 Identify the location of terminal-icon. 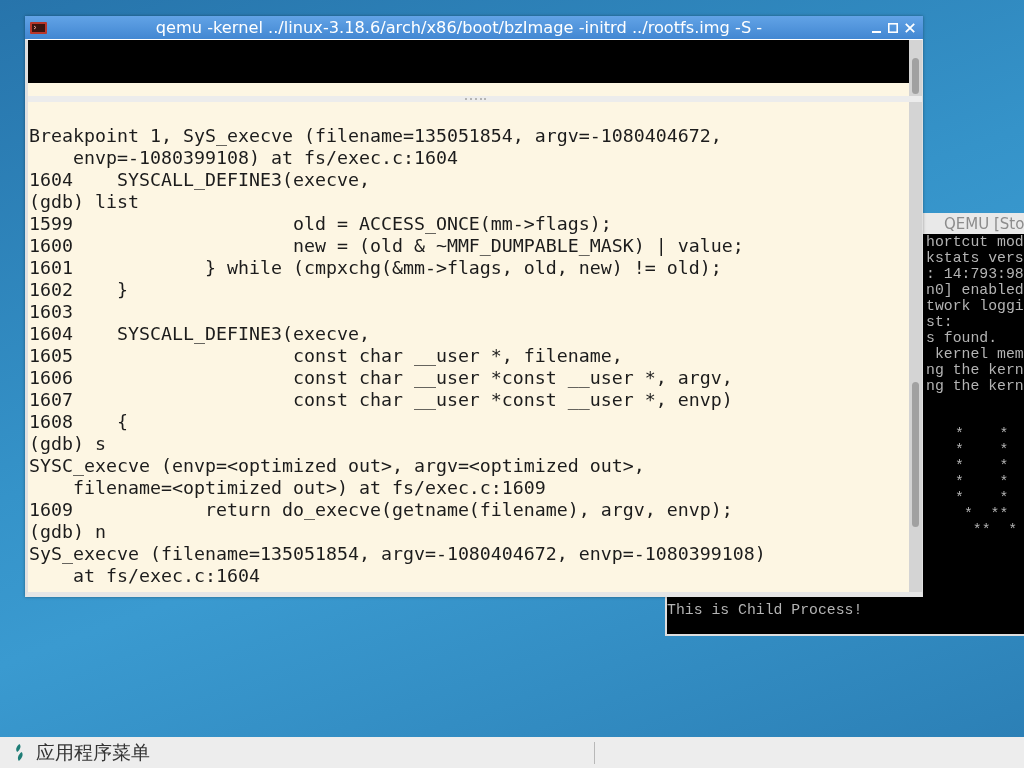
(38, 27).